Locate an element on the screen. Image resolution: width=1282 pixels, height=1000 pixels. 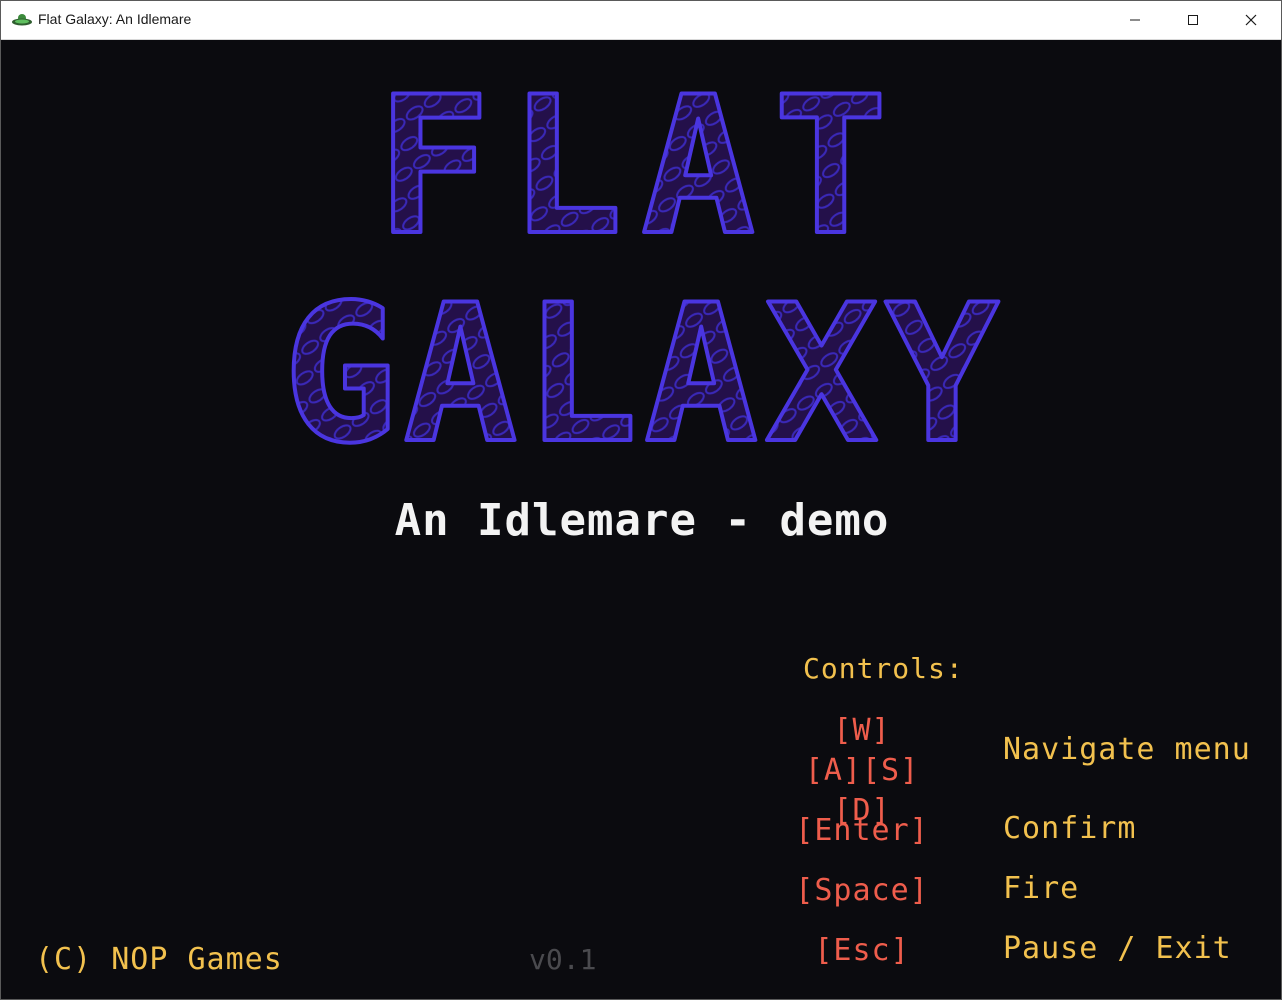
window-title: Flat Galaxy: An Idlemare is located at coordinates (115, 19).